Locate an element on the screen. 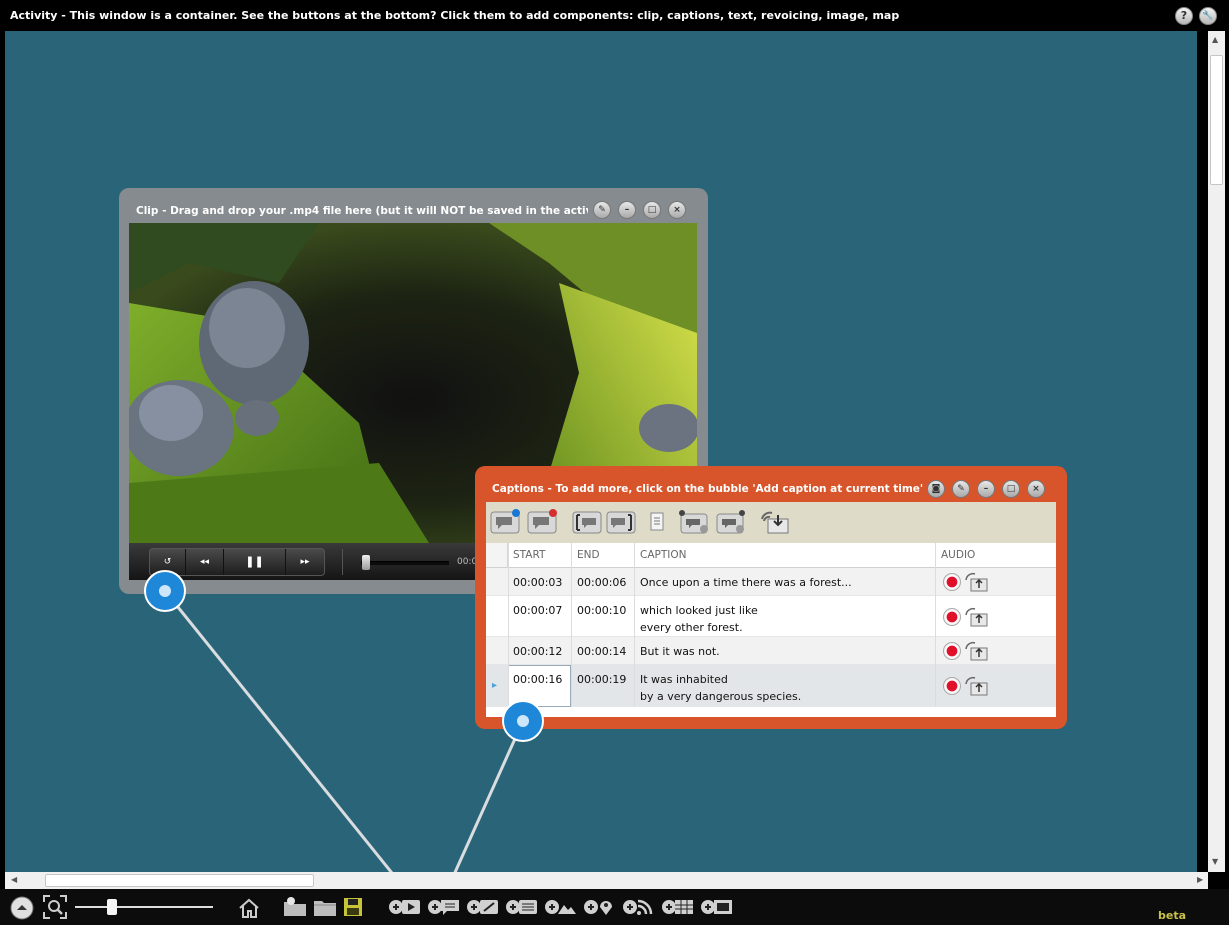 This screenshot has height=925, width=1229. seek-bar is located at coordinates (405, 563).